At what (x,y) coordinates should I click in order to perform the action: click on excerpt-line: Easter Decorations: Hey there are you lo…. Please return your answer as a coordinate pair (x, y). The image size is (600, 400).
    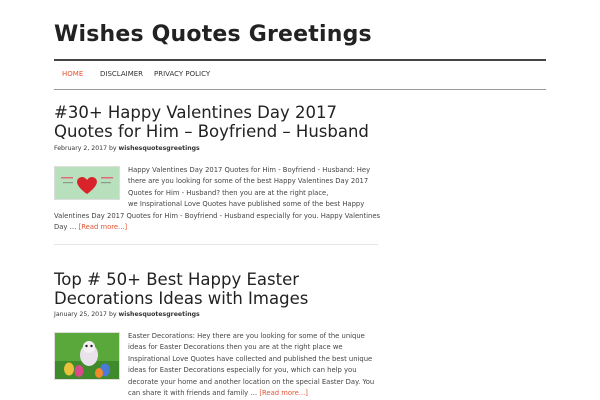
    Looking at the image, I should click on (246, 336).